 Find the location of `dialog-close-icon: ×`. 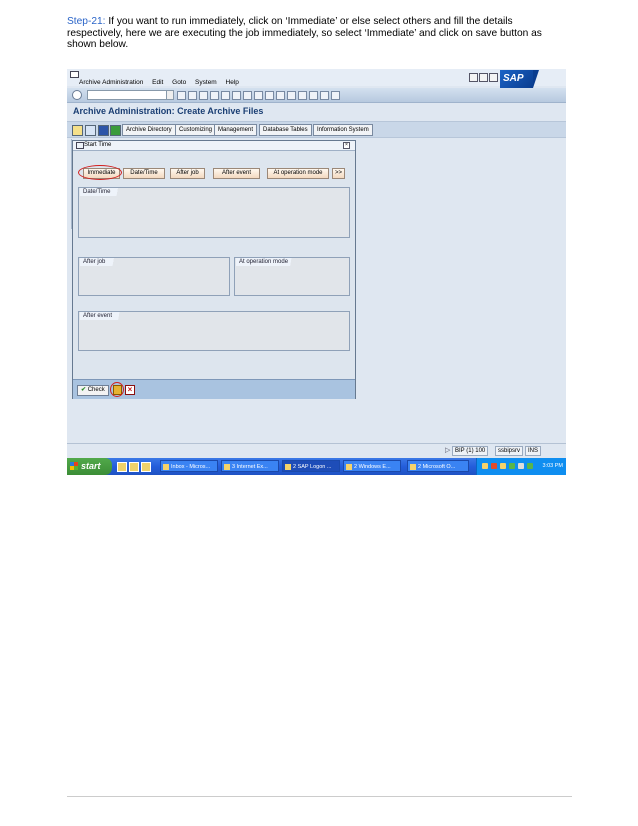

dialog-close-icon: × is located at coordinates (346, 145).